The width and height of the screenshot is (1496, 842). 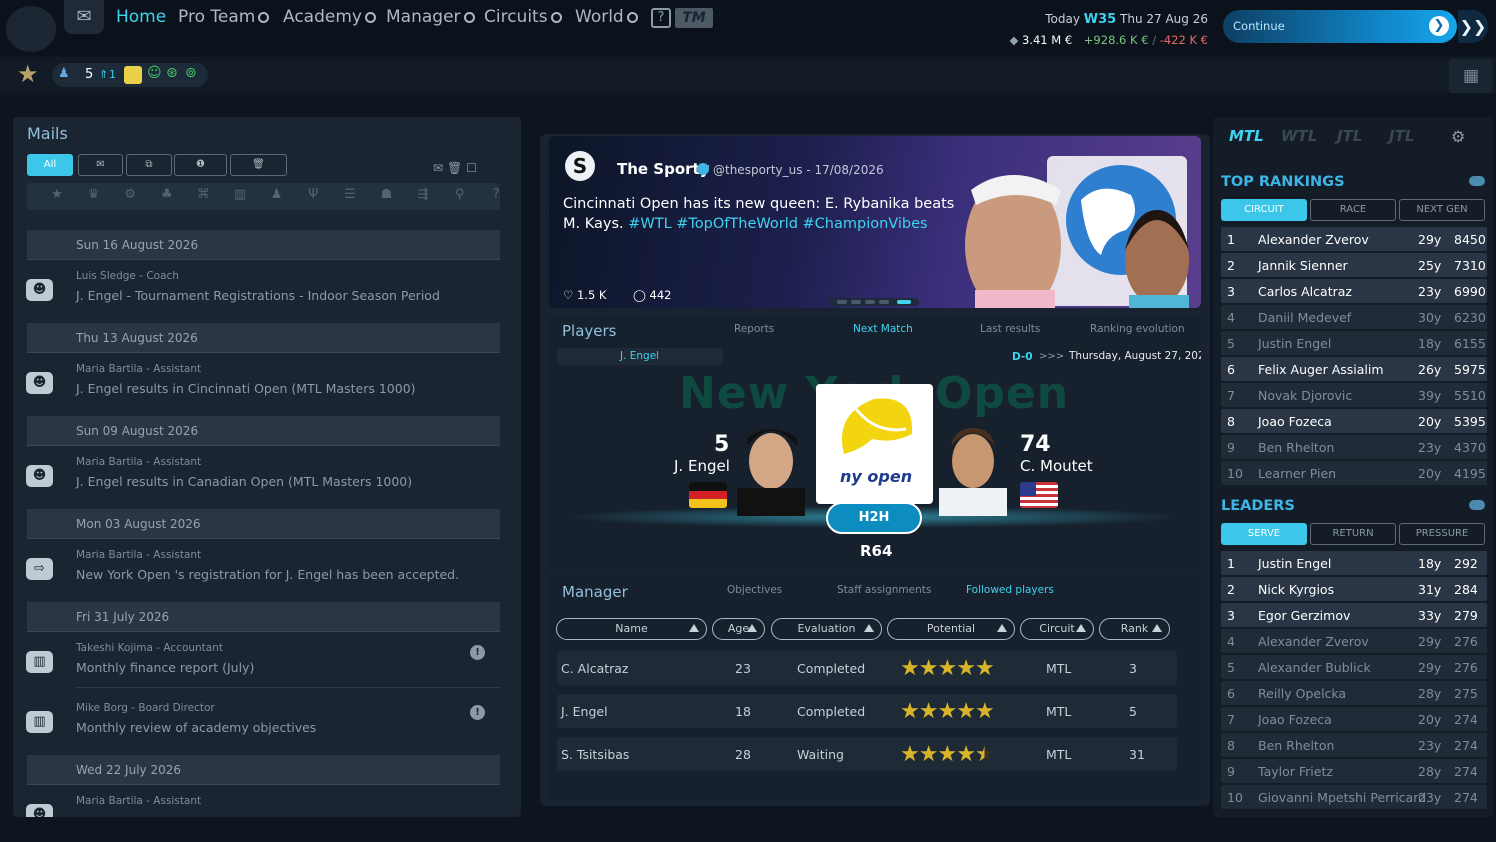 What do you see at coordinates (1264, 534) in the screenshot?
I see `leaders-tab-serve: SERVE` at bounding box center [1264, 534].